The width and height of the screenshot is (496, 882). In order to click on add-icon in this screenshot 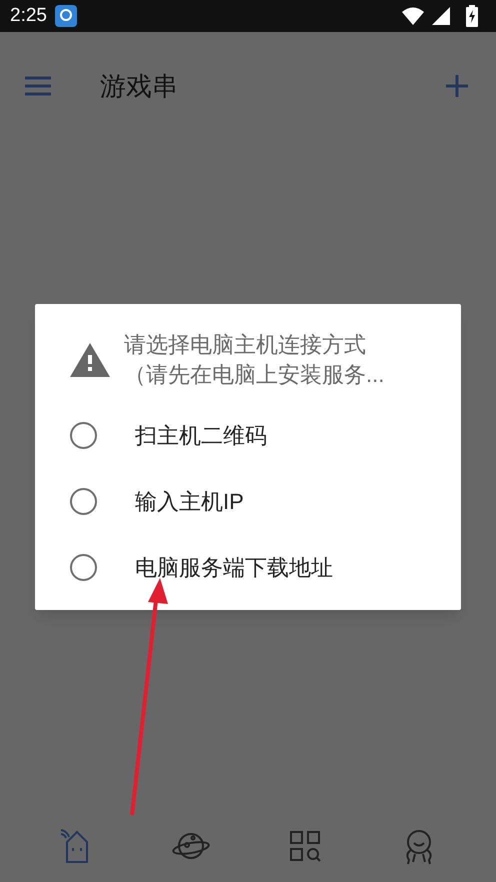, I will do `click(457, 86)`.